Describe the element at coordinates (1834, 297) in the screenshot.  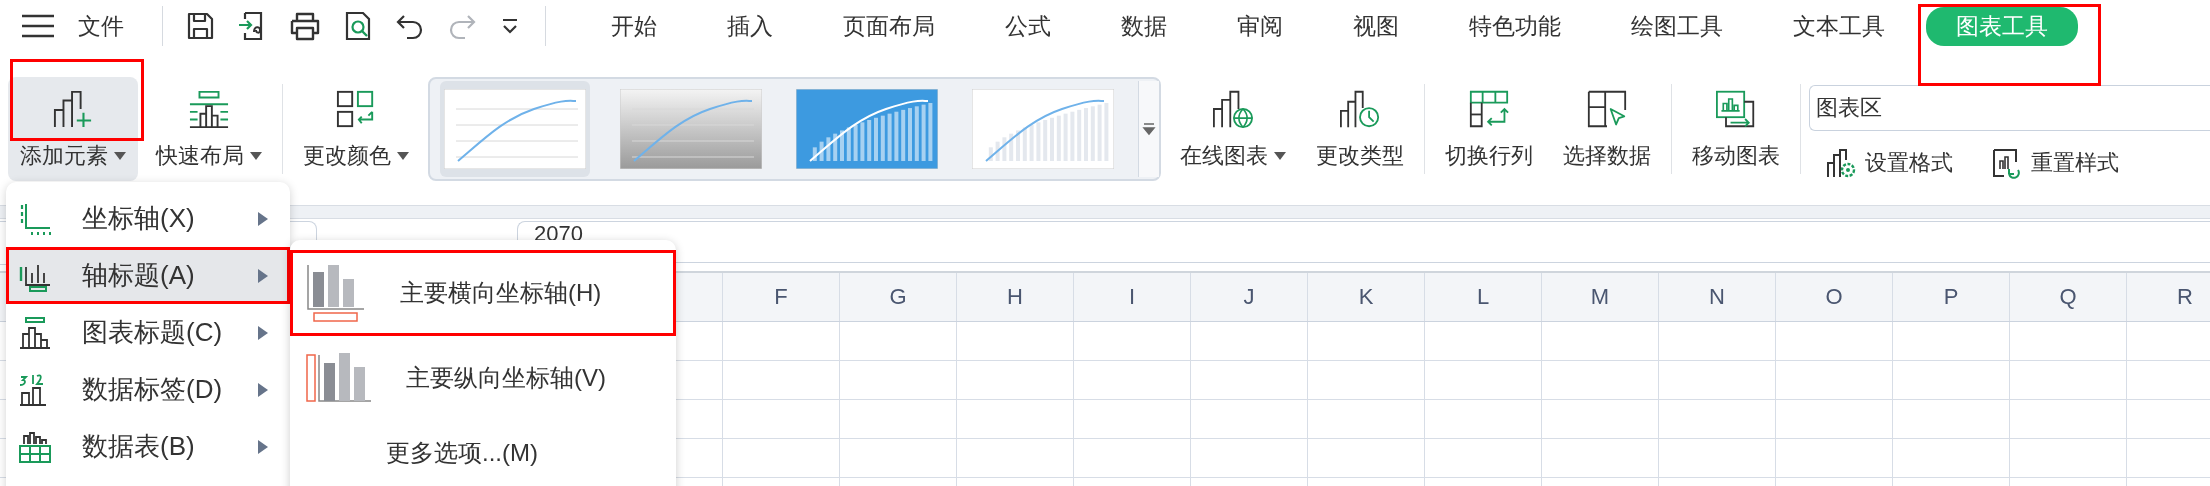
I see `column-header: O` at that location.